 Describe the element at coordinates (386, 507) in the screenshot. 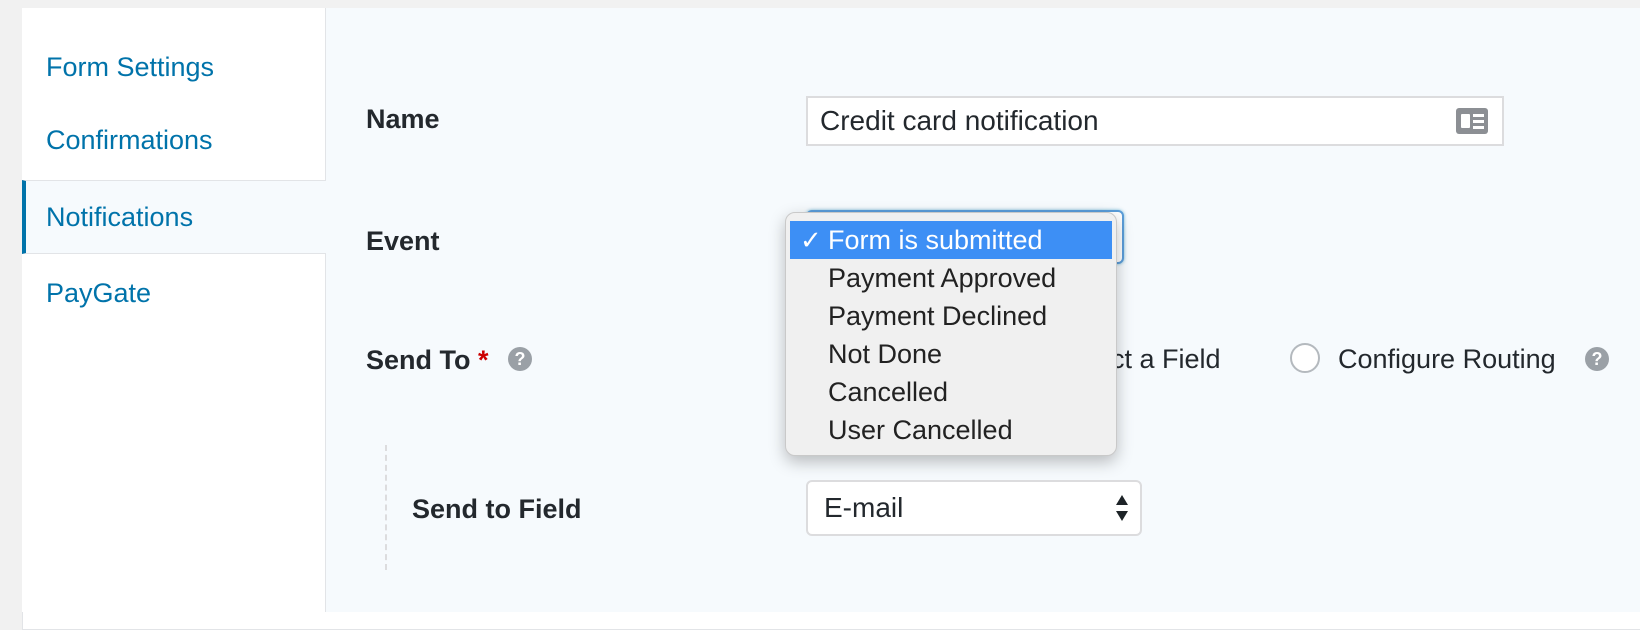

I see `routing-divider` at that location.